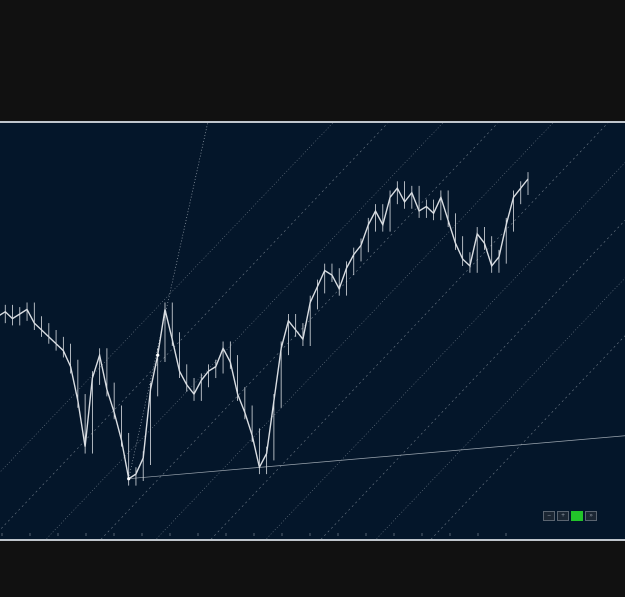  I want to click on chart-nav-buttons: − + », so click(570, 516).